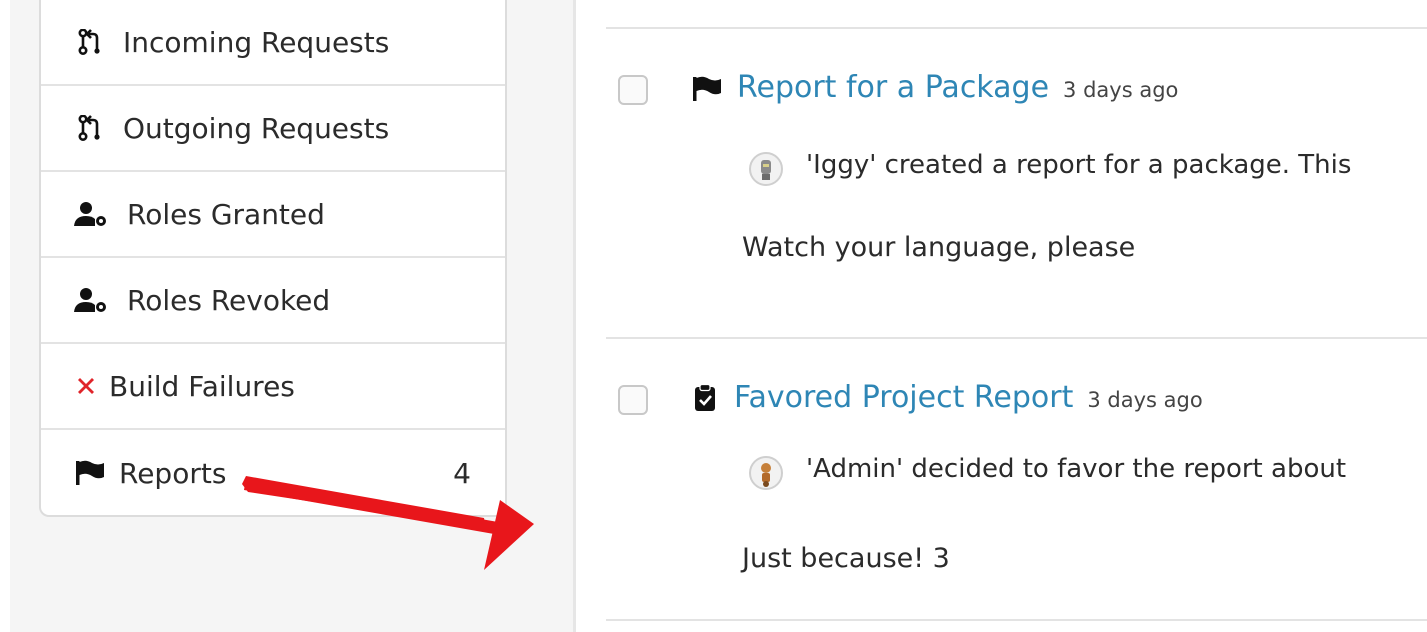 The width and height of the screenshot is (1427, 632). I want to click on notification-comment: Watch your language, please, so click(939, 247).